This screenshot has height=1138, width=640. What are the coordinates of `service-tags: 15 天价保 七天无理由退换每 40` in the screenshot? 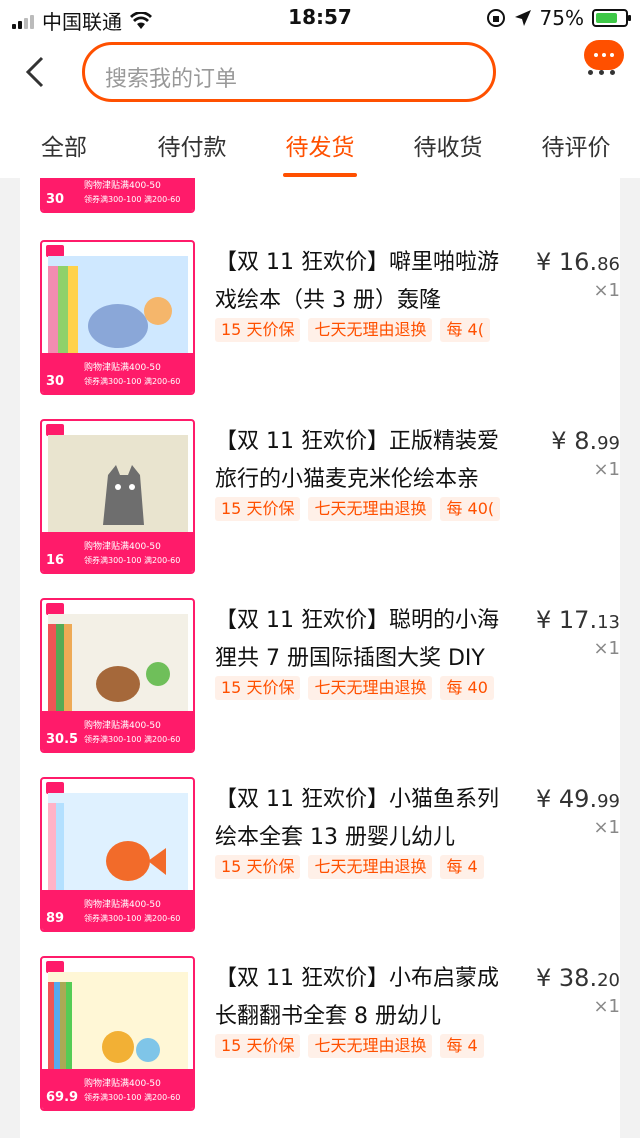 It's located at (360, 689).